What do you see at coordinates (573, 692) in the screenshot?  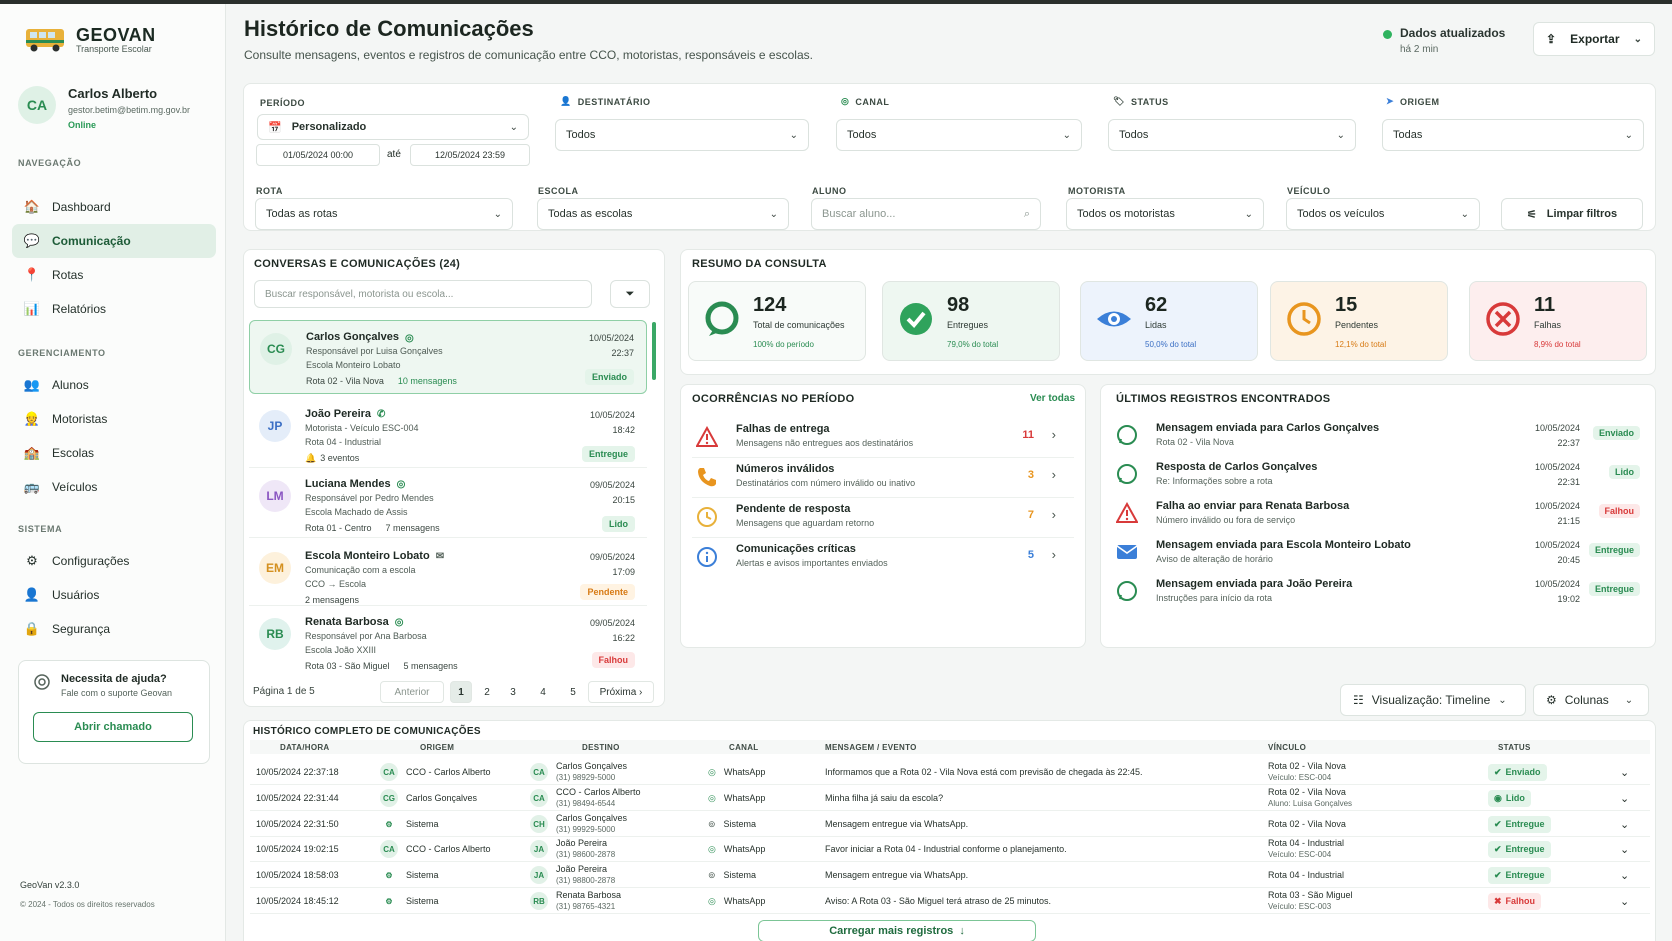 I see `pagination-page: 5` at bounding box center [573, 692].